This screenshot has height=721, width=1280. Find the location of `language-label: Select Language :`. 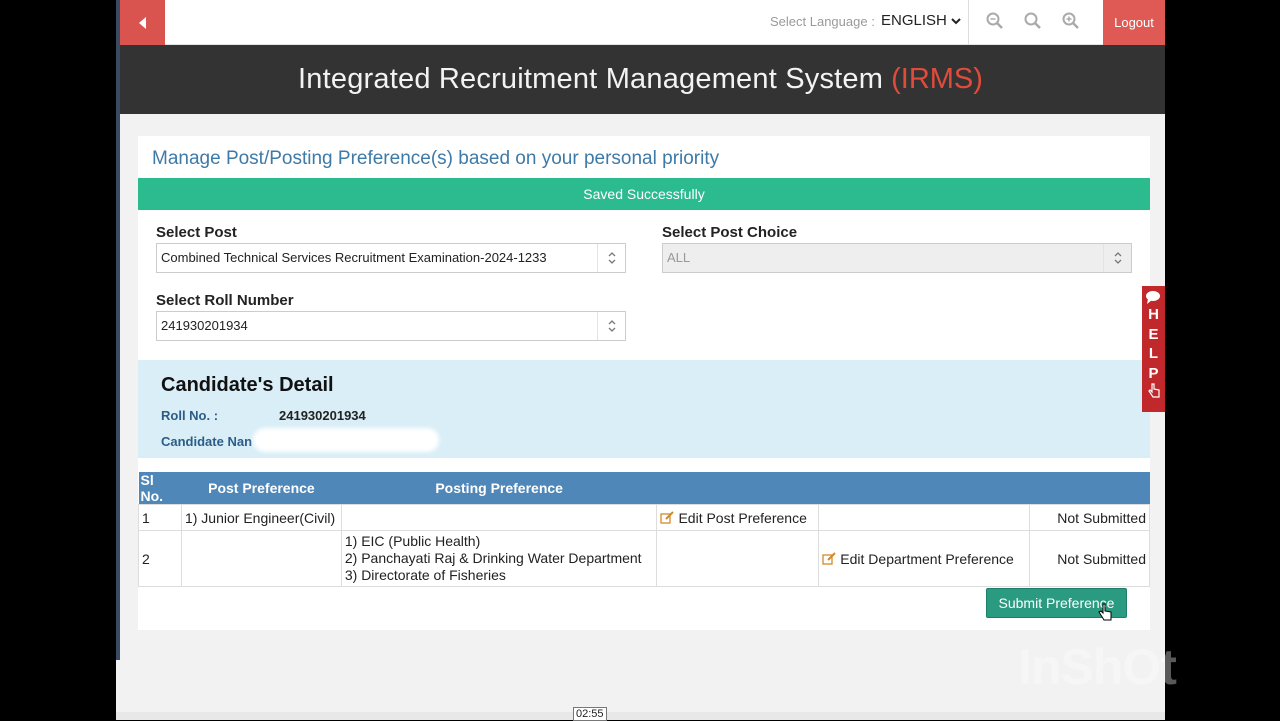

language-label: Select Language : is located at coordinates (822, 21).